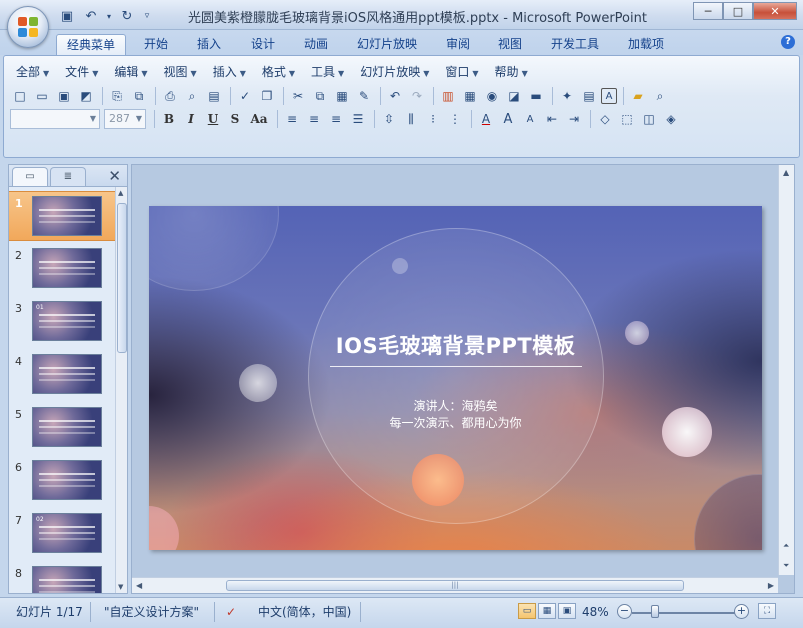 The image size is (803, 628). Describe the element at coordinates (280, 71) in the screenshot. I see `menu-format: 格式 ▼` at that location.